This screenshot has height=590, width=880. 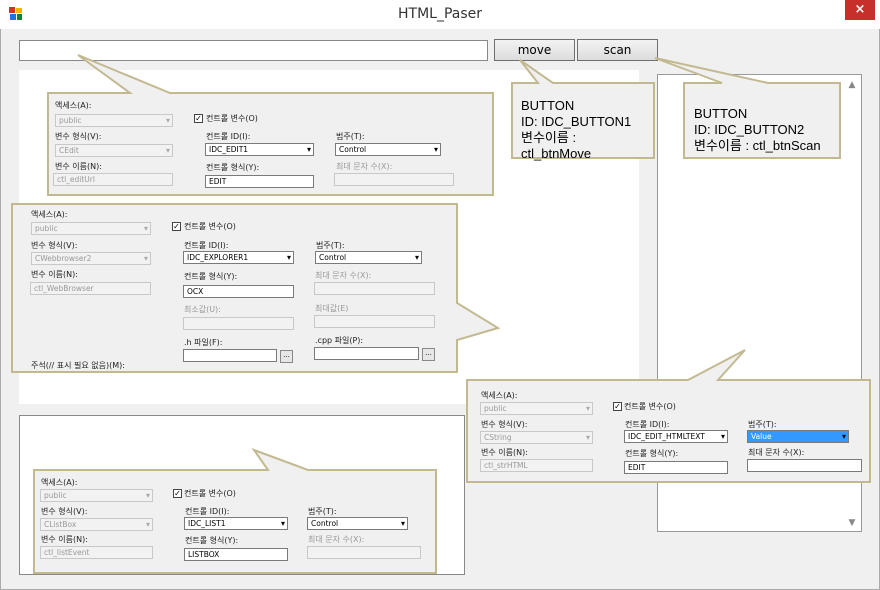 I want to click on var-type-select: CWebbrowser2 ▾, so click(x=91, y=258).